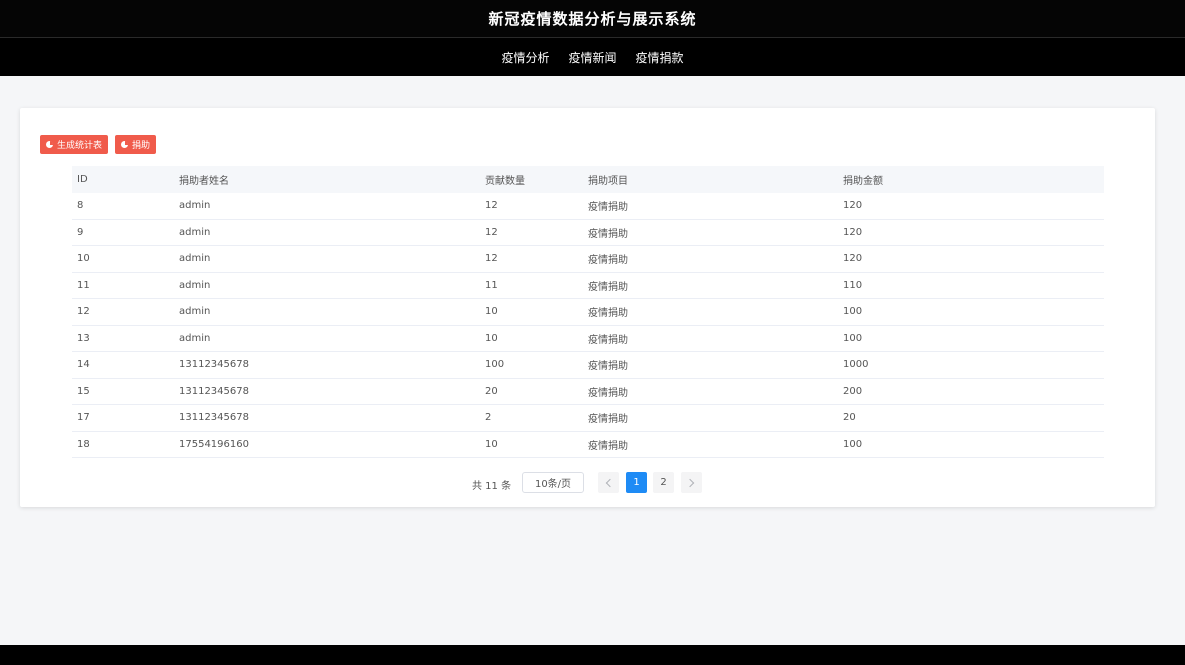 This screenshot has width=1185, height=665. What do you see at coordinates (592, 655) in the screenshot?
I see `footer-bar` at bounding box center [592, 655].